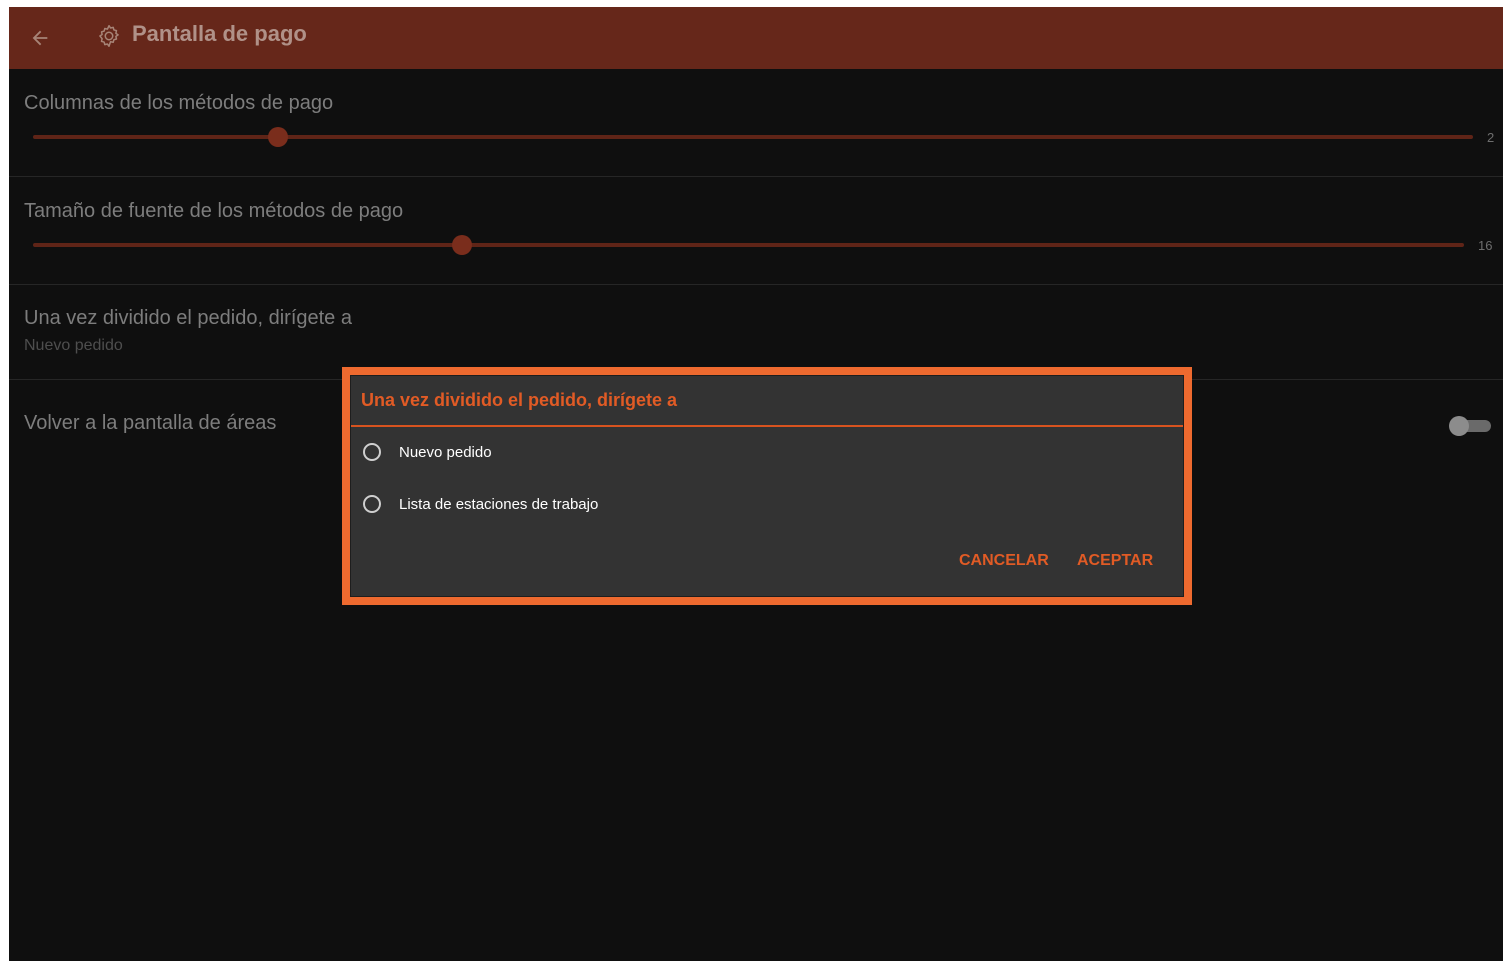 The width and height of the screenshot is (1503, 961). Describe the element at coordinates (109, 36) in the screenshot. I see `gear-icon` at that location.